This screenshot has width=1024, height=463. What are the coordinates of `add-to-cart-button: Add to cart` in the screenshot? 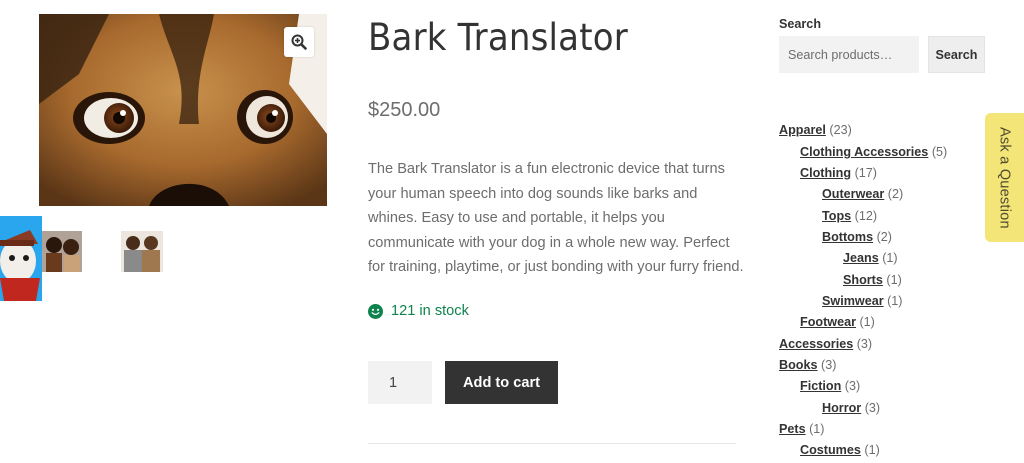 It's located at (501, 382).